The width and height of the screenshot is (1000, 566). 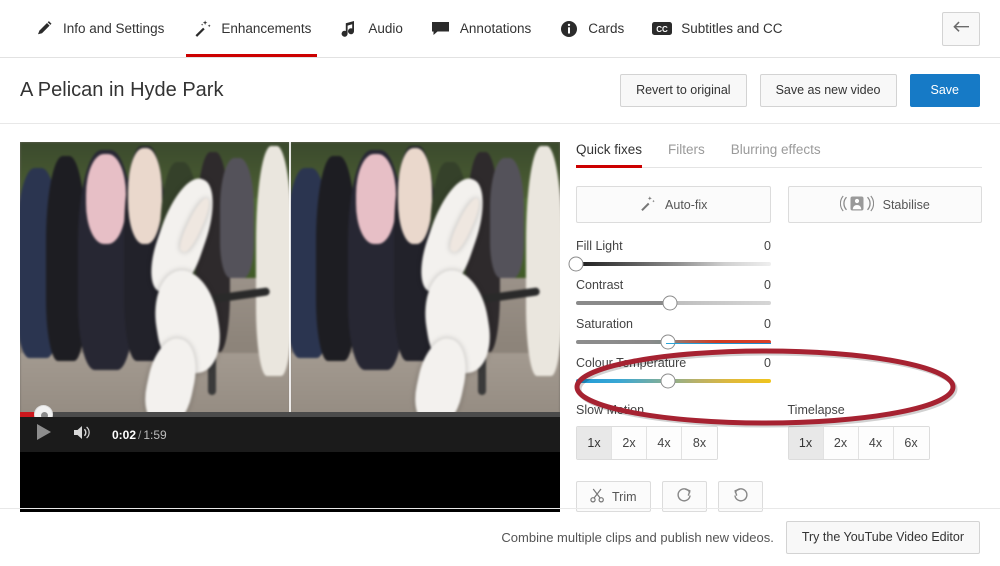 I want to click on tab-filters: Filters, so click(x=686, y=154).